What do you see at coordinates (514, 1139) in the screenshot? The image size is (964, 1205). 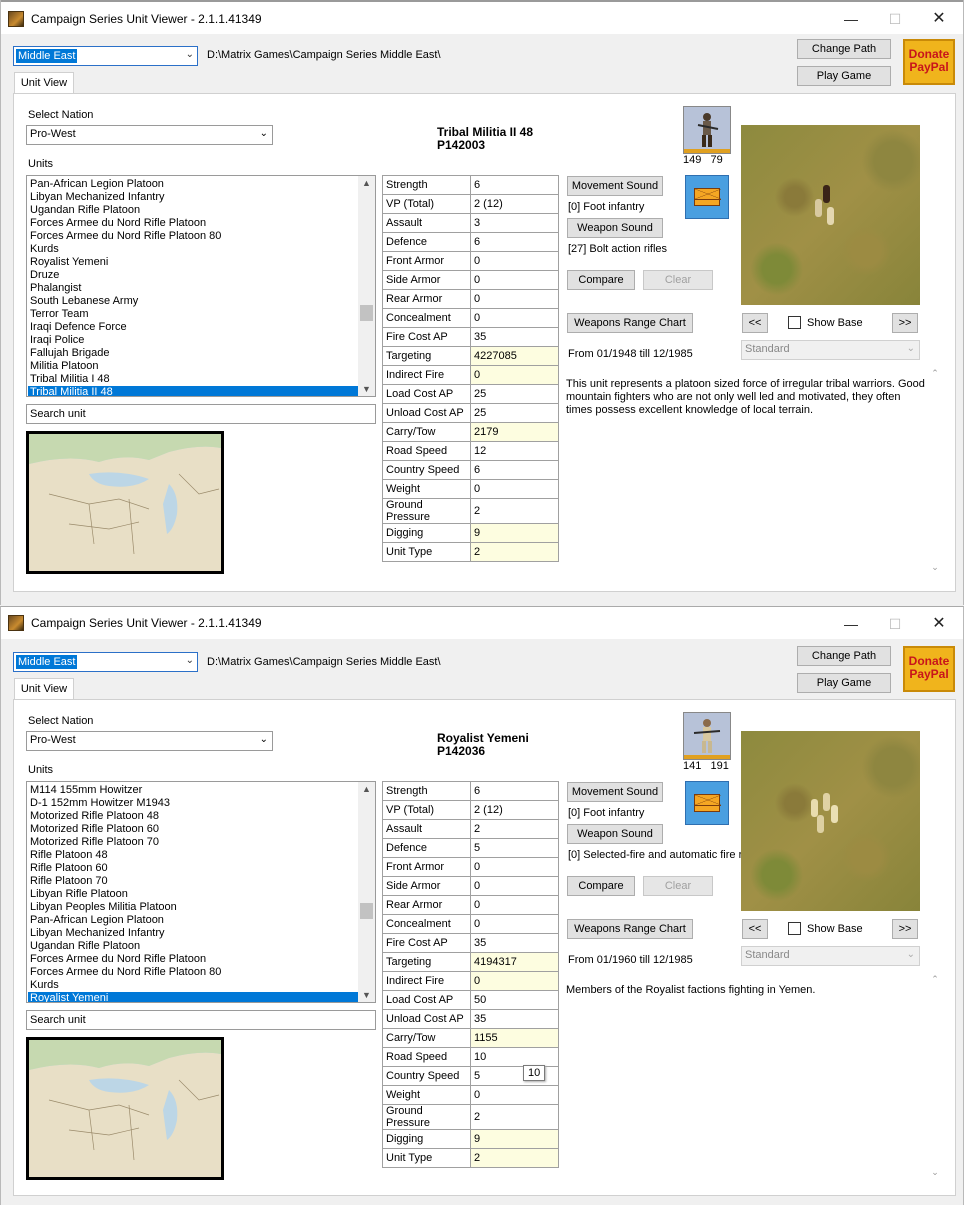 I see `stat-value: 9` at bounding box center [514, 1139].